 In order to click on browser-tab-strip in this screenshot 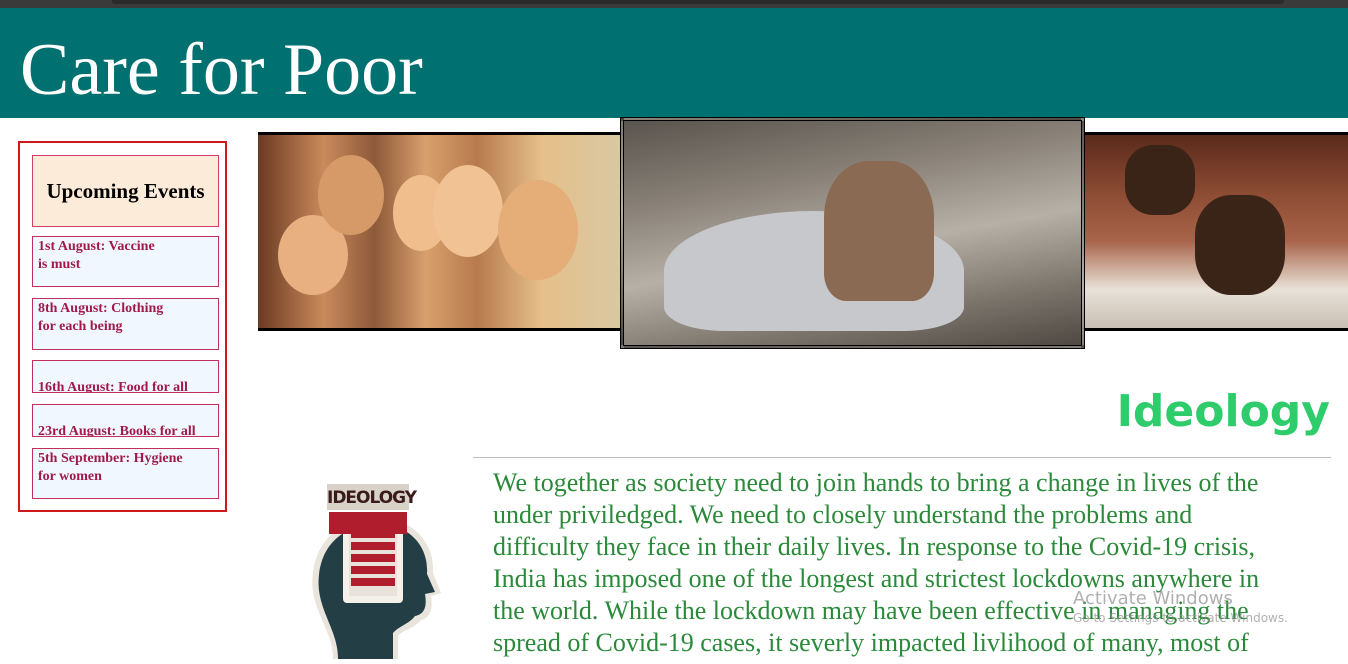, I will do `click(698, 2)`.